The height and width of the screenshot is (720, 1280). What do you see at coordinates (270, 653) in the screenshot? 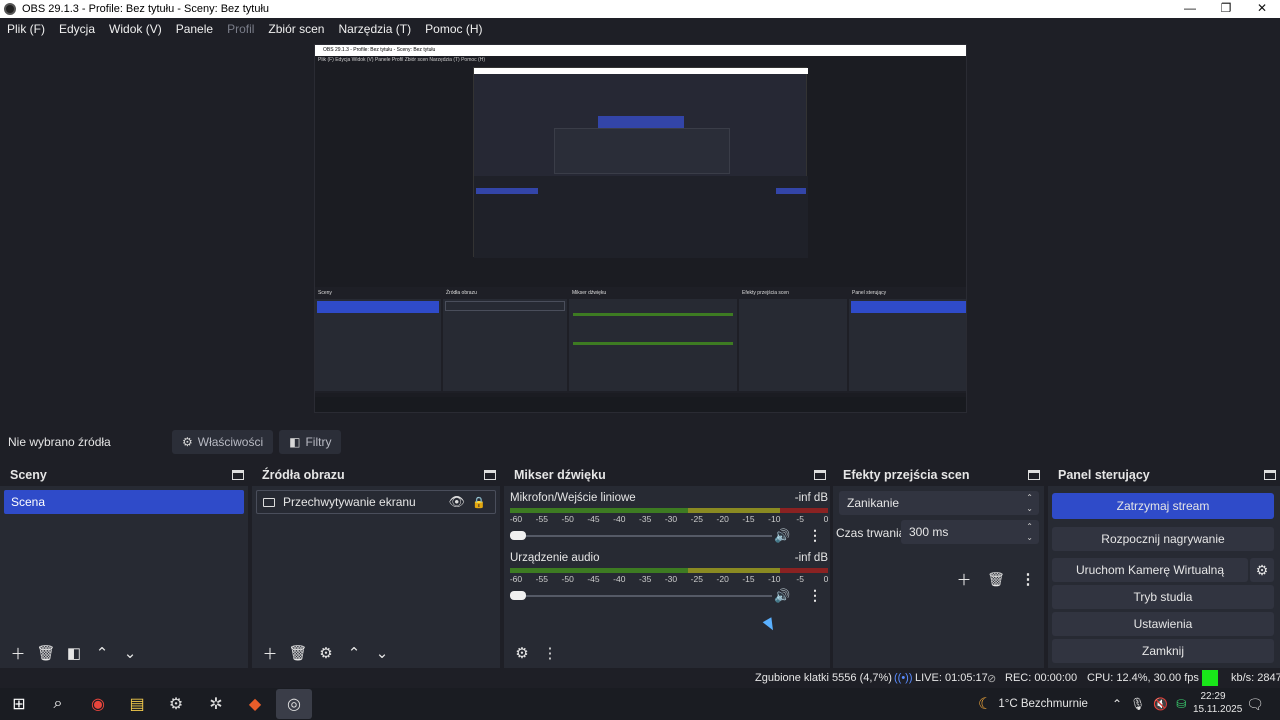
I see `add-source-button: ＋` at bounding box center [270, 653].